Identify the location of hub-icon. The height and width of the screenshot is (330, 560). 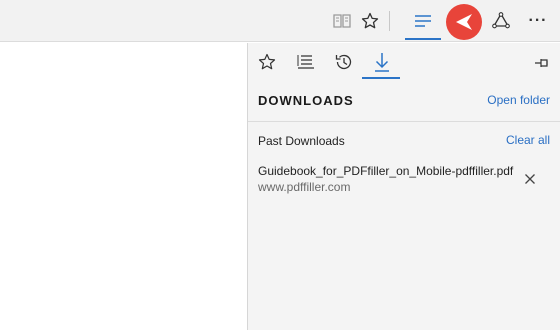
(423, 21).